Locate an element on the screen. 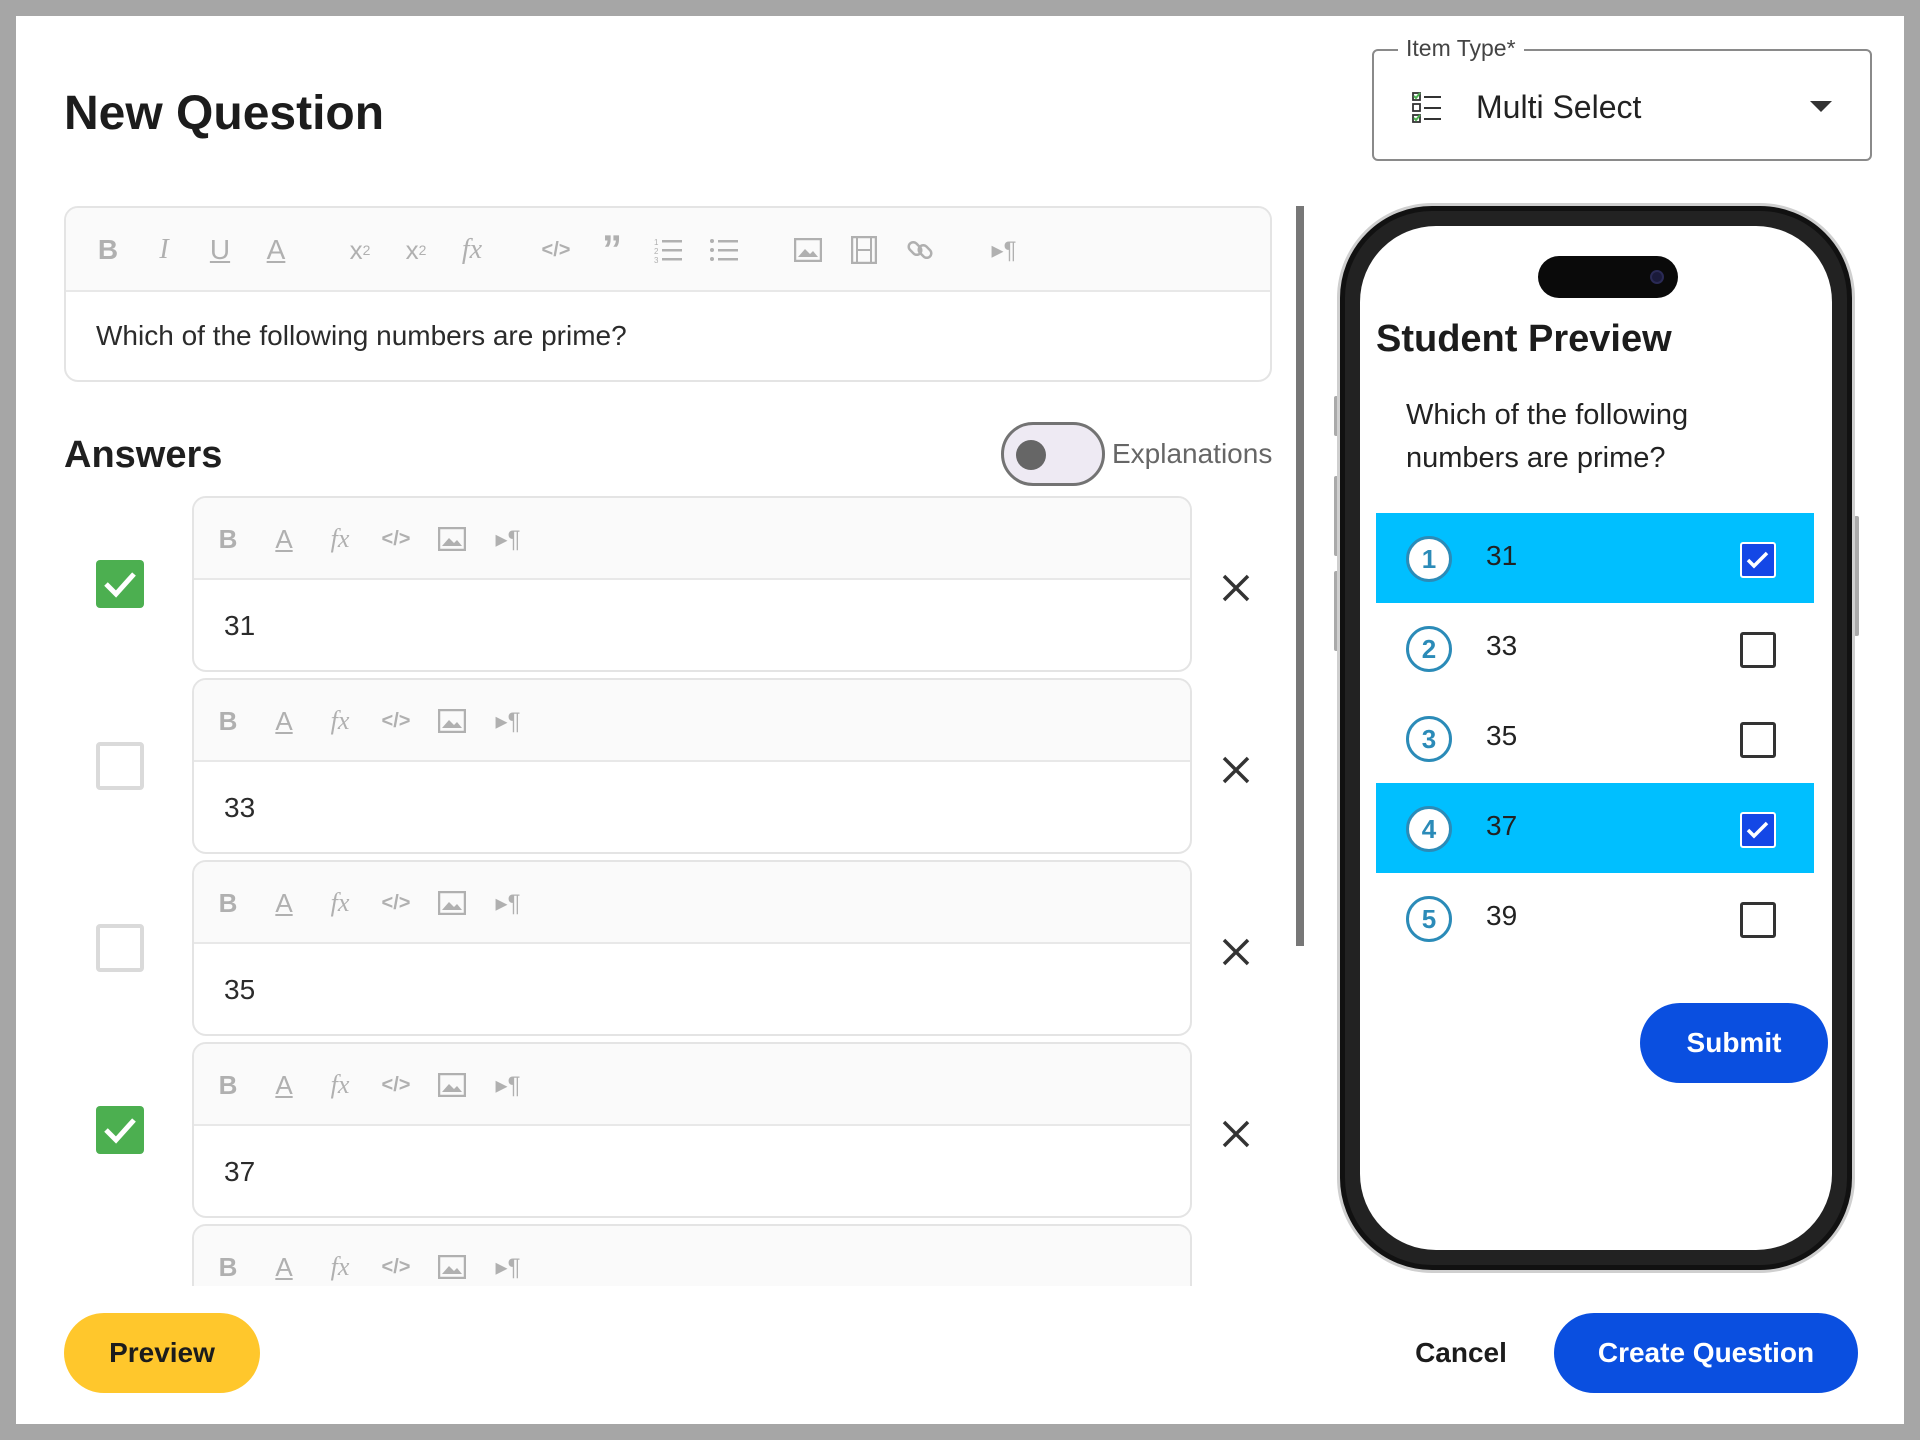 This screenshot has width=1920, height=1440. superscript-icon: x2 is located at coordinates (416, 250).